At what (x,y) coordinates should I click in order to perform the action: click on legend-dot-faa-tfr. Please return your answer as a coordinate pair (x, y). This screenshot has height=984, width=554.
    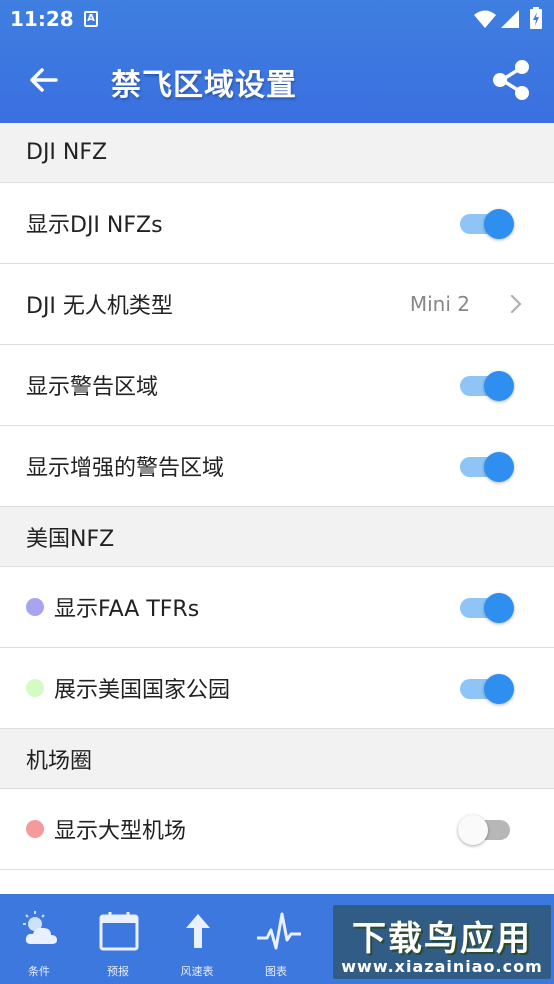
    Looking at the image, I should click on (35, 607).